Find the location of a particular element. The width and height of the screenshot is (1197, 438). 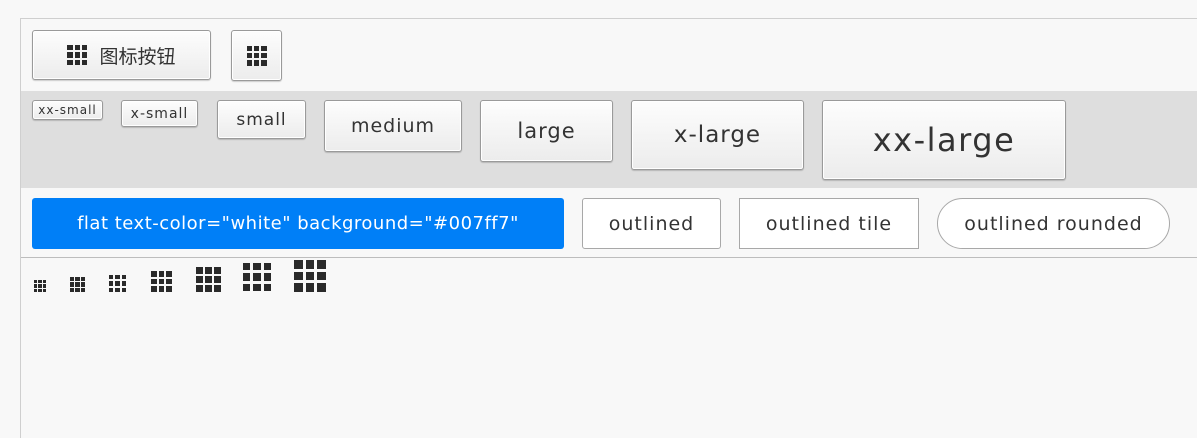

icon-text-button-label: 图标按钮 is located at coordinates (137, 56).